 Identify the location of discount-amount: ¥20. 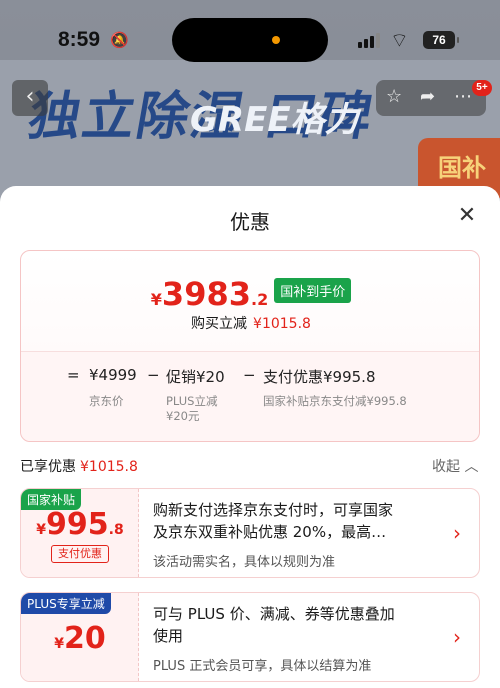
(80, 638).